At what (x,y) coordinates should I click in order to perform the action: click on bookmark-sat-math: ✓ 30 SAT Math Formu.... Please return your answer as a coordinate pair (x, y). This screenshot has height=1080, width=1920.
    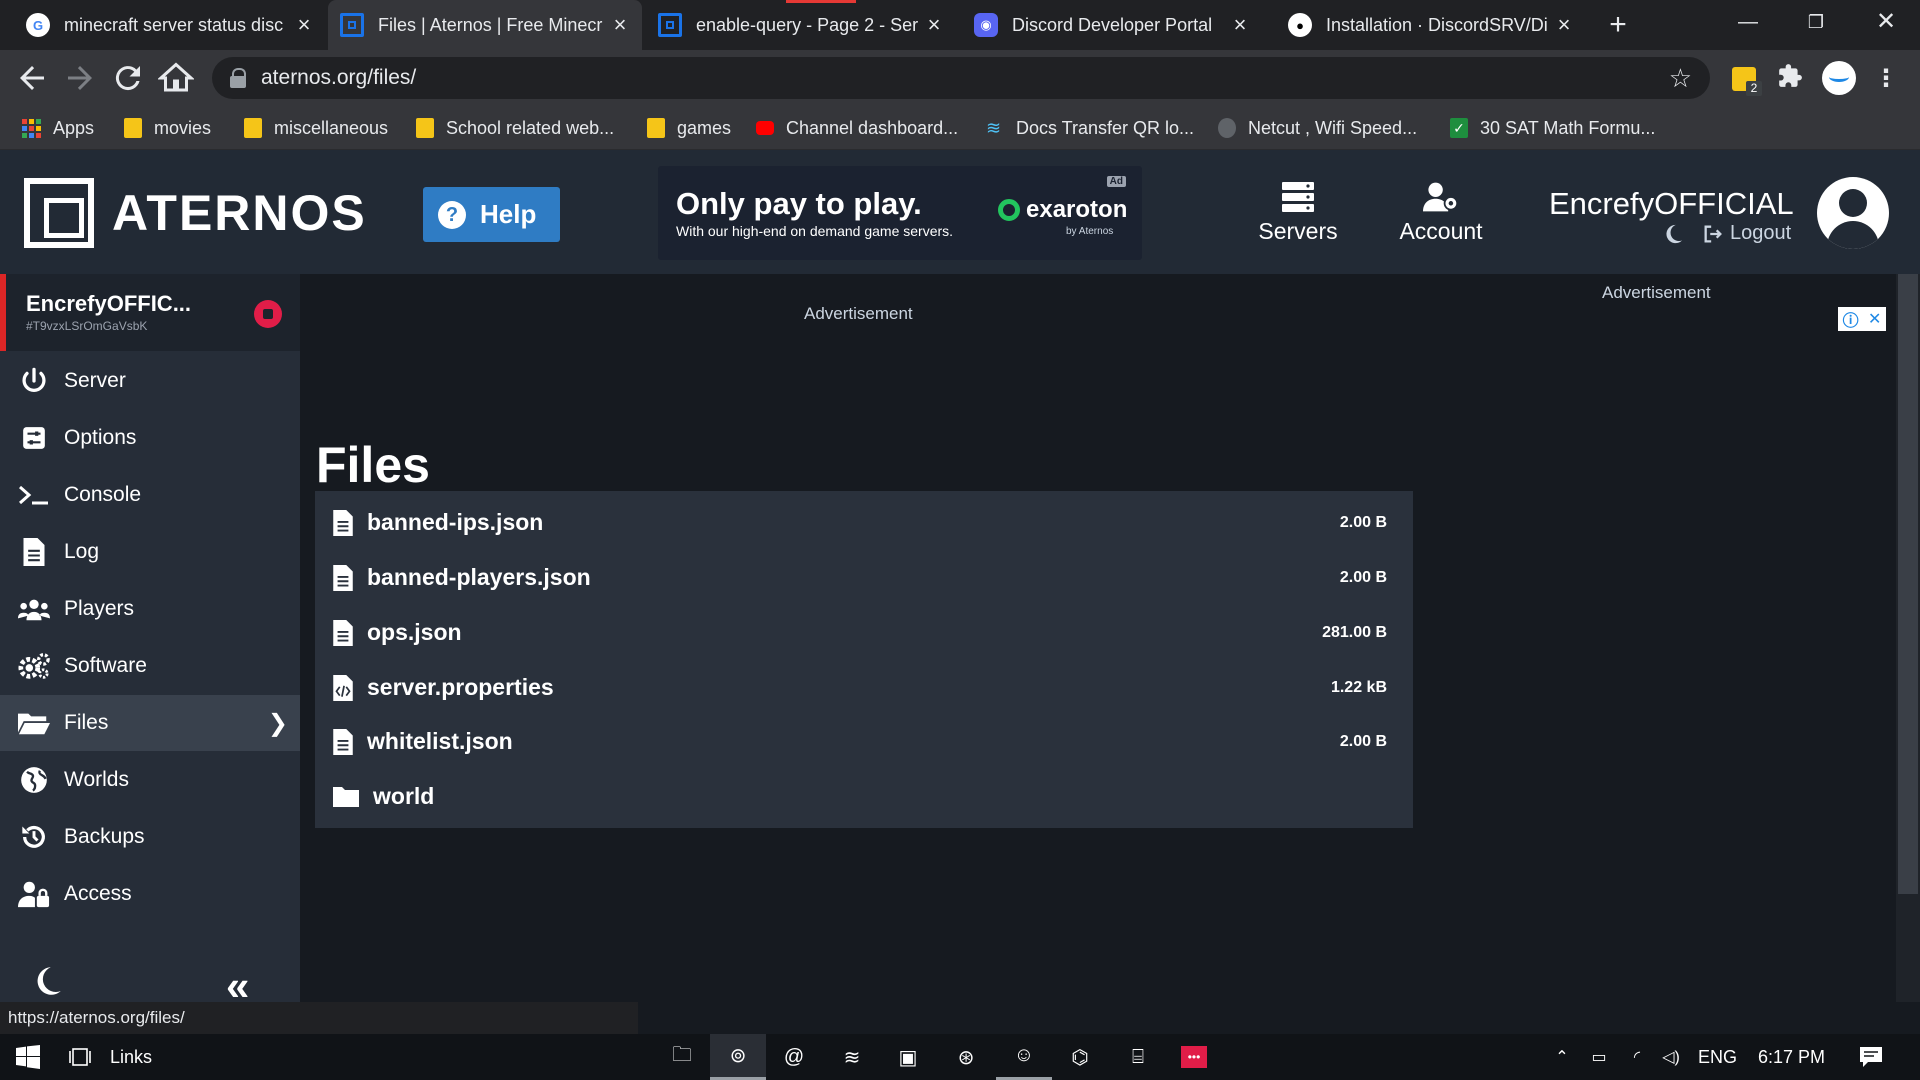
    Looking at the image, I should click on (1552, 128).